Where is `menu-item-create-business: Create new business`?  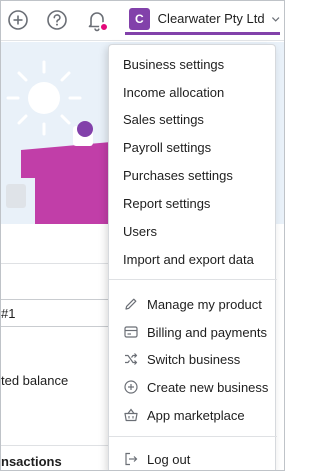
menu-item-create-business: Create new business is located at coordinates (193, 387).